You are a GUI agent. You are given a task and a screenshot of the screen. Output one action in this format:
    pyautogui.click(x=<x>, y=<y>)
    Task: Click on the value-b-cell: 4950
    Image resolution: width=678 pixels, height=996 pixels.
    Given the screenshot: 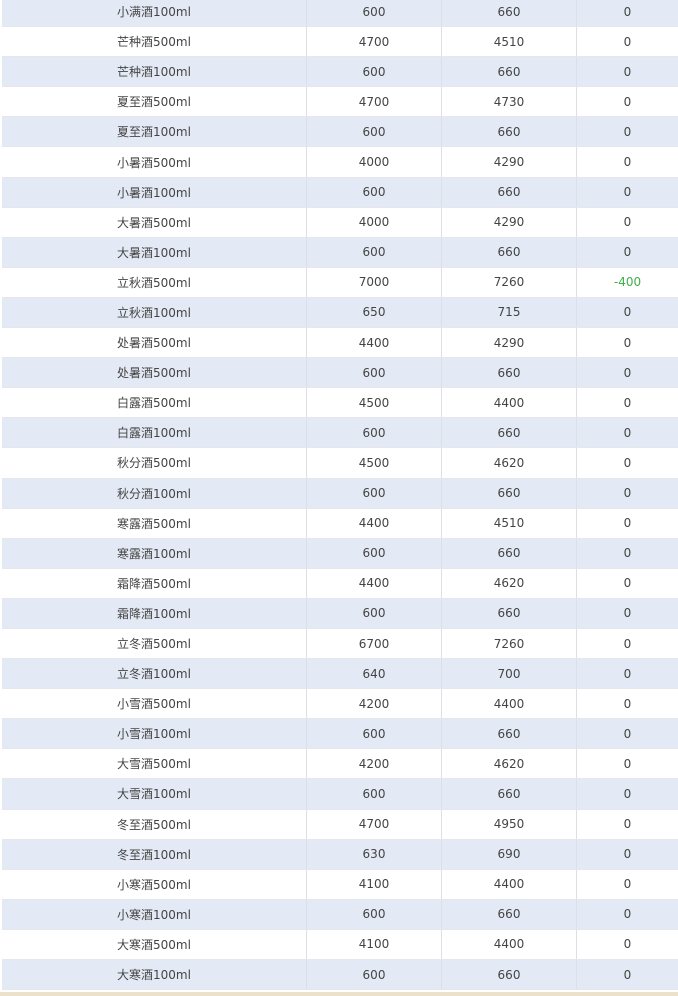 What is the action you would take?
    pyautogui.click(x=509, y=824)
    